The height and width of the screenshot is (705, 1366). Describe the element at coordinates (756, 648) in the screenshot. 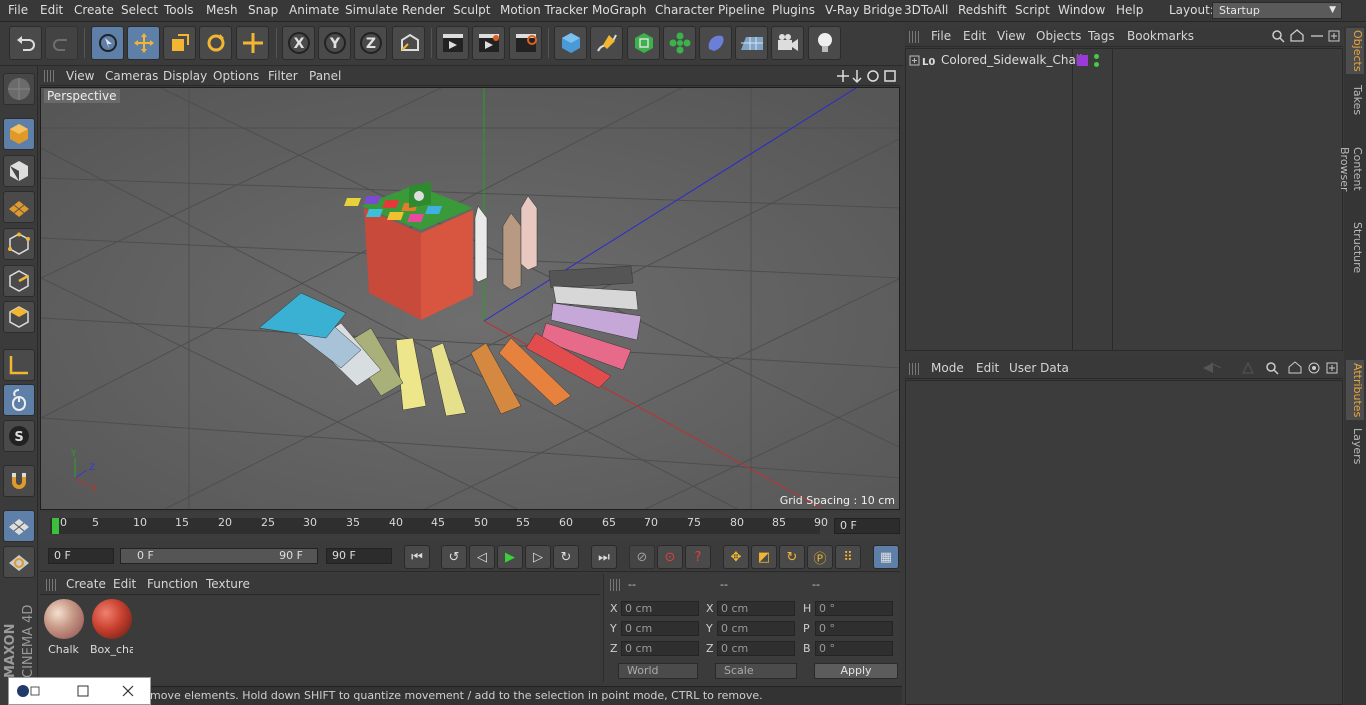

I see `size-z-field: 0 cm` at that location.